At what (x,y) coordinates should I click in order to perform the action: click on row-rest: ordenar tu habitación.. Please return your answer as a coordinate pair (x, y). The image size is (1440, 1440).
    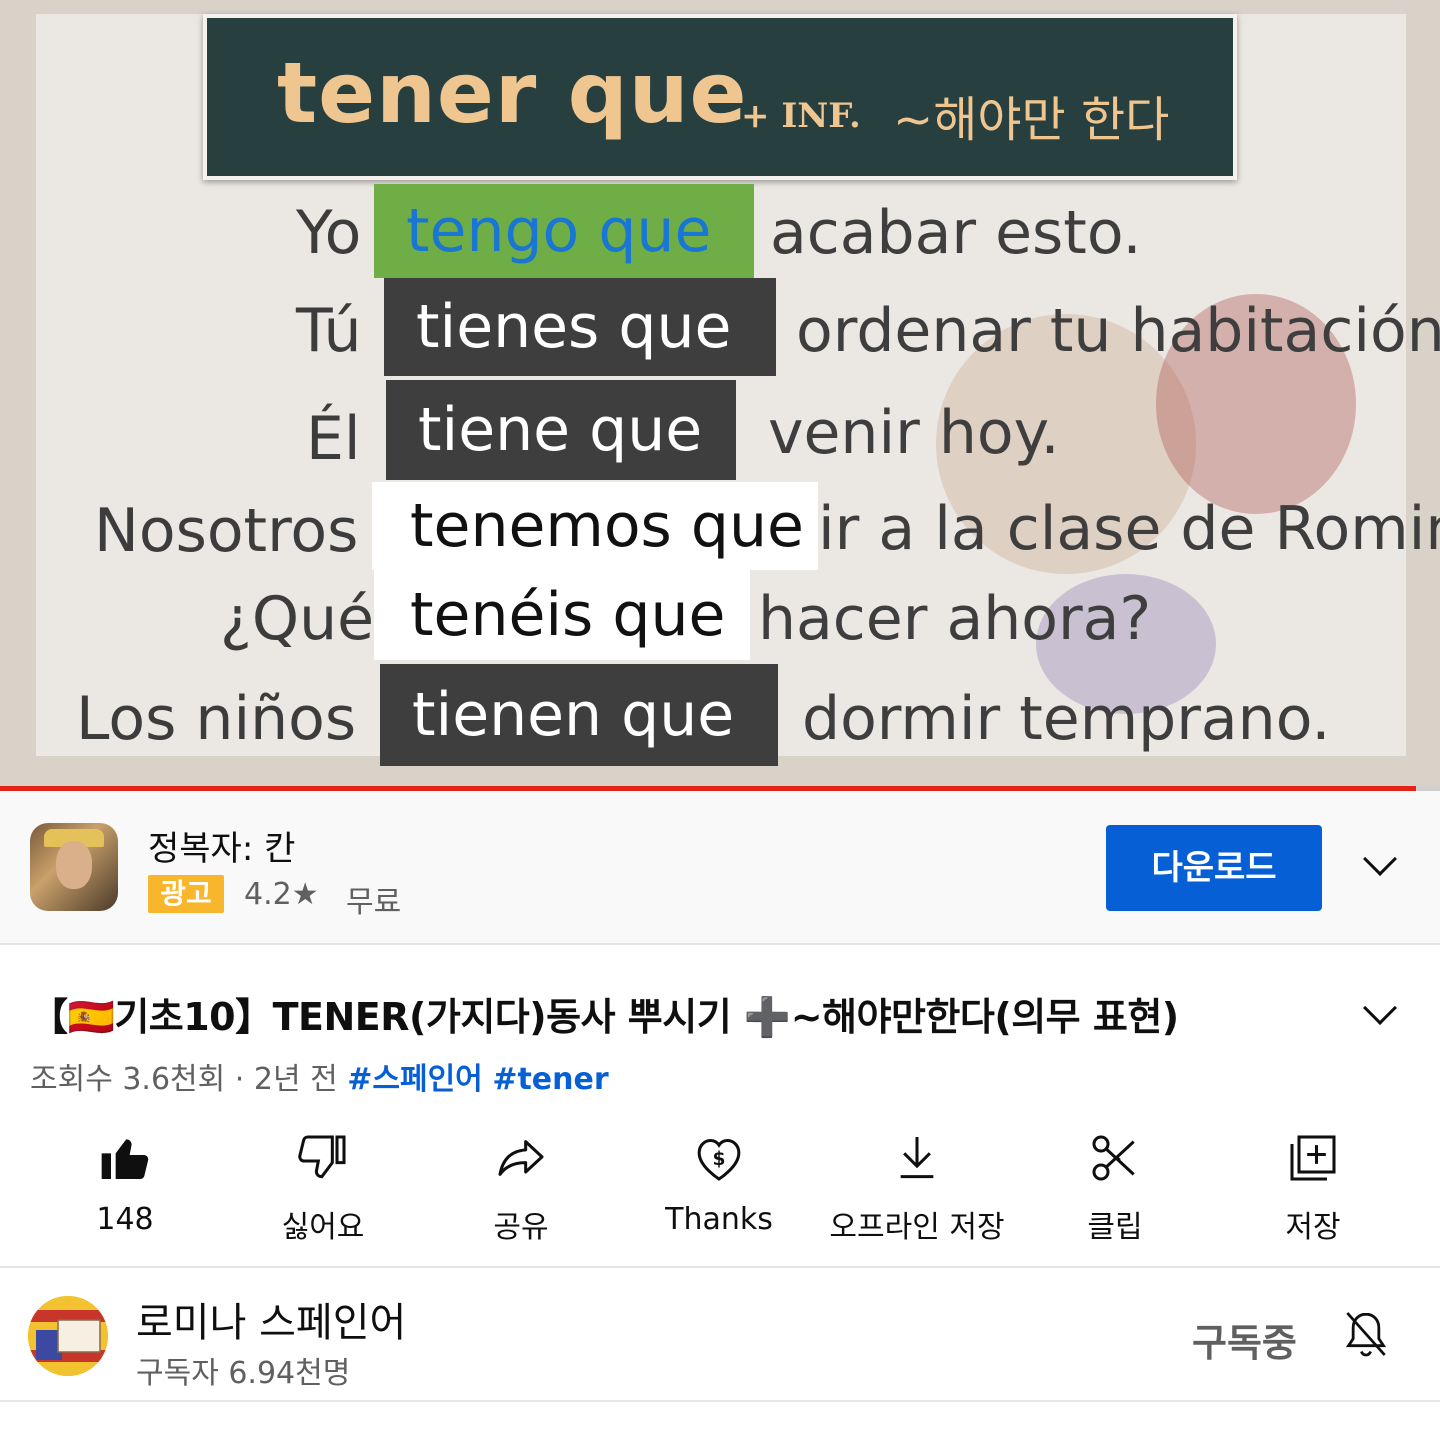
    Looking at the image, I should click on (1118, 331).